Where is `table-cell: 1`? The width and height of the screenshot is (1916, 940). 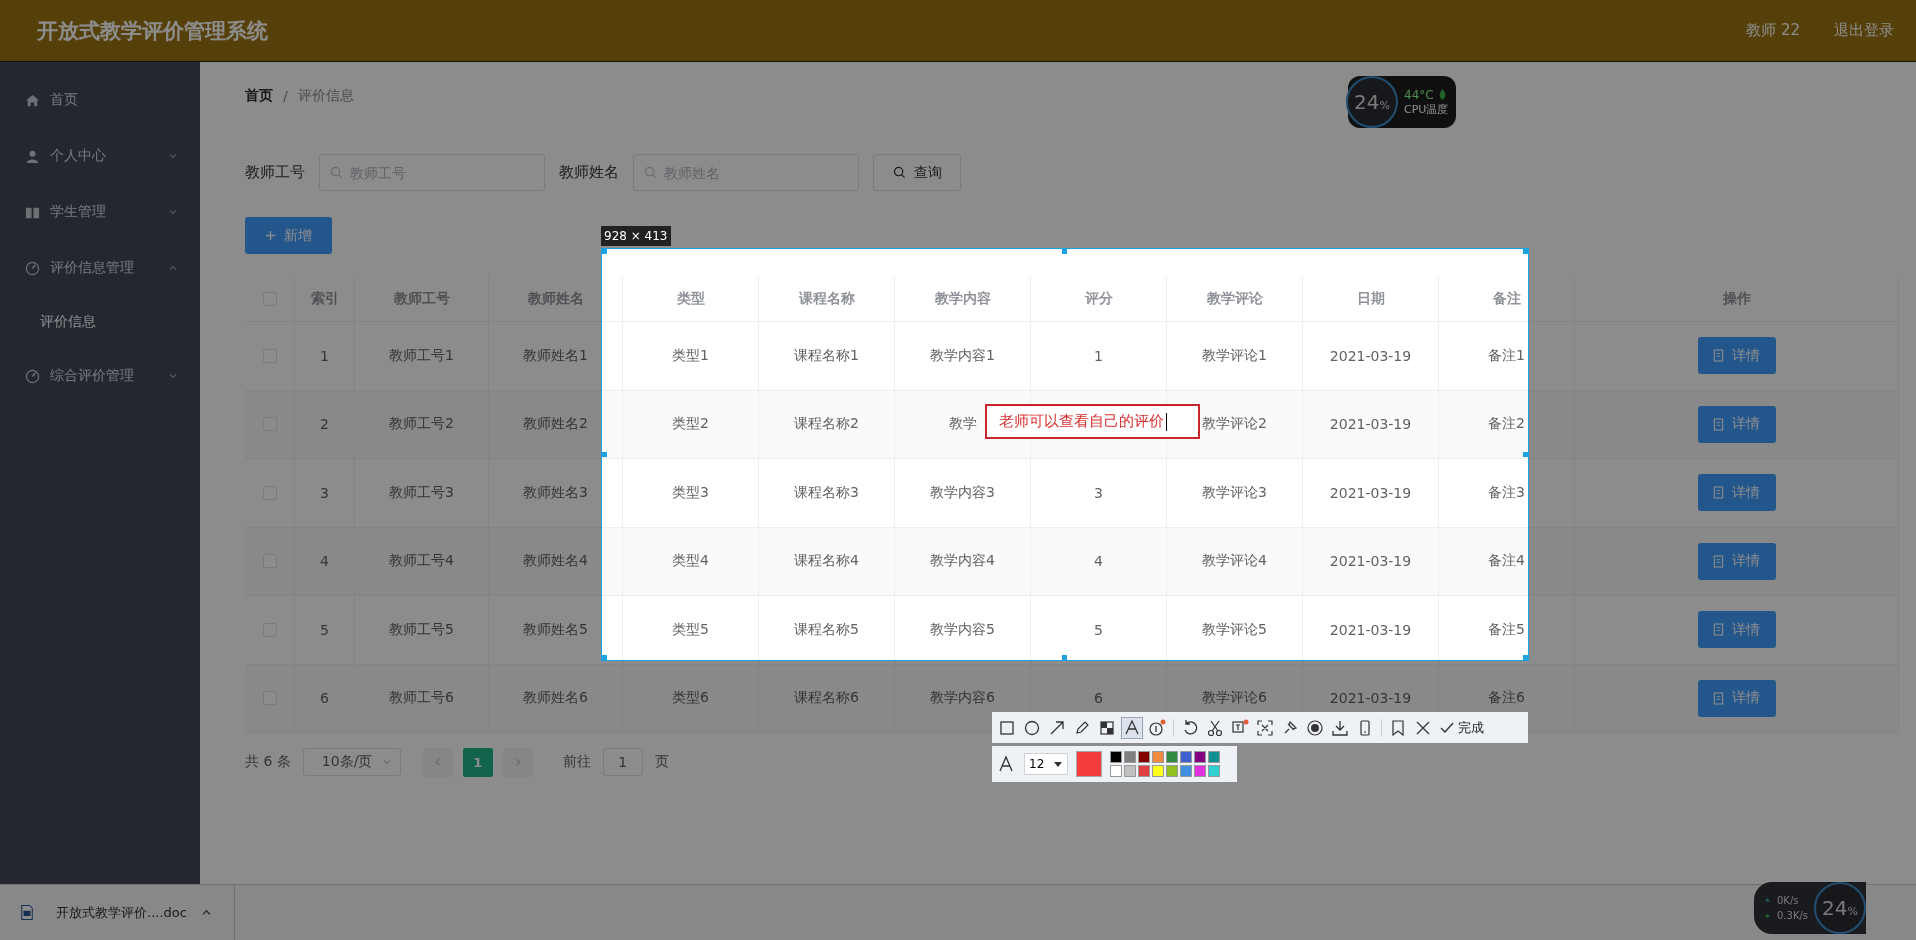
table-cell: 1 is located at coordinates (1098, 355).